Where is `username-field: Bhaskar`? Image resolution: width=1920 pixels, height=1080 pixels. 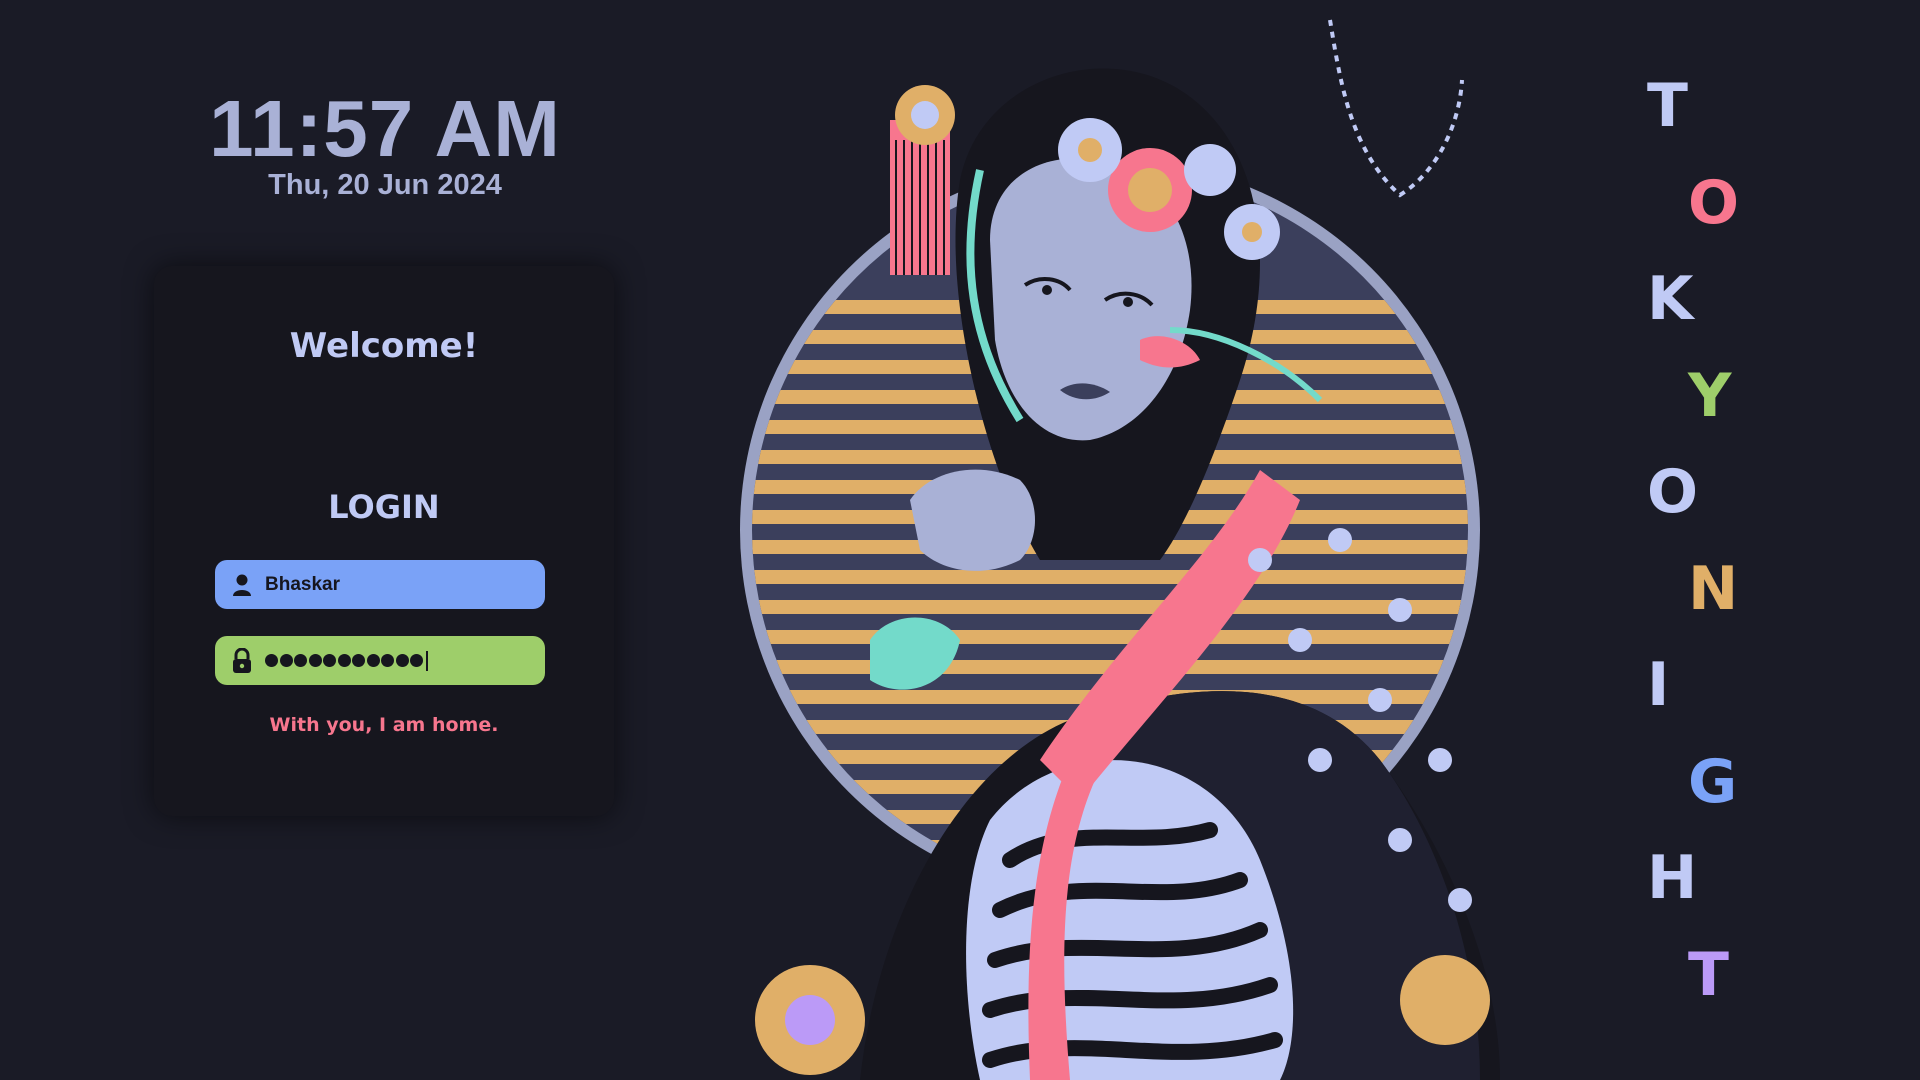 username-field: Bhaskar is located at coordinates (380, 584).